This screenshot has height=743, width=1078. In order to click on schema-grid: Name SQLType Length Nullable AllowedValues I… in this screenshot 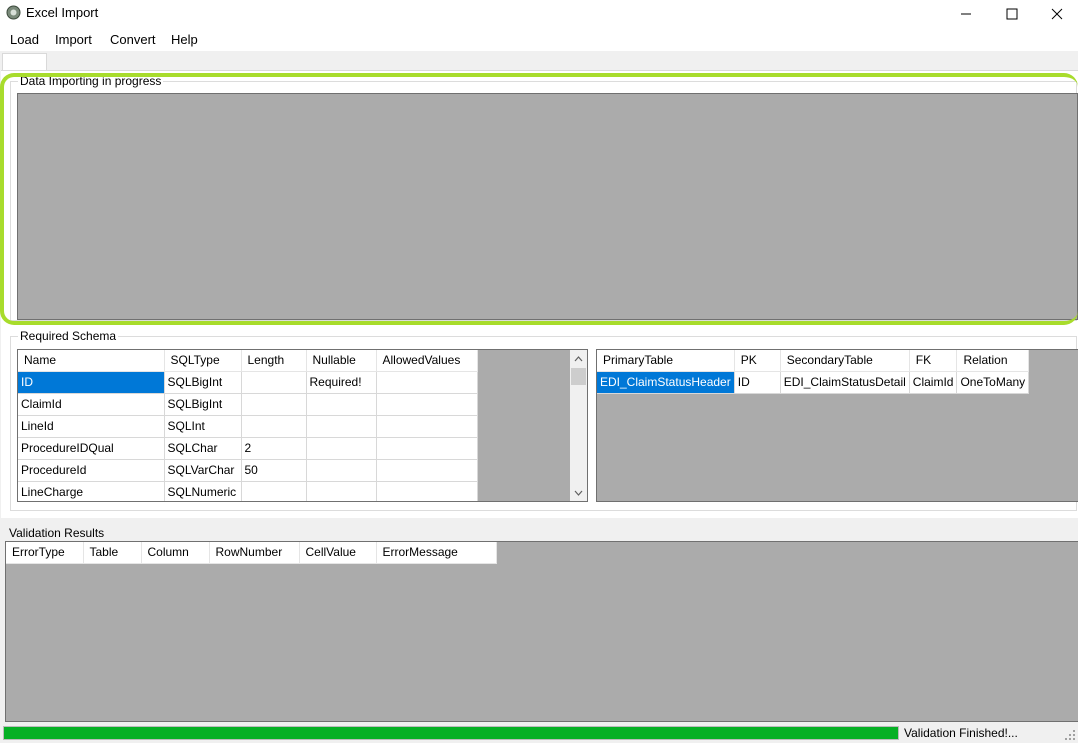, I will do `click(302, 425)`.